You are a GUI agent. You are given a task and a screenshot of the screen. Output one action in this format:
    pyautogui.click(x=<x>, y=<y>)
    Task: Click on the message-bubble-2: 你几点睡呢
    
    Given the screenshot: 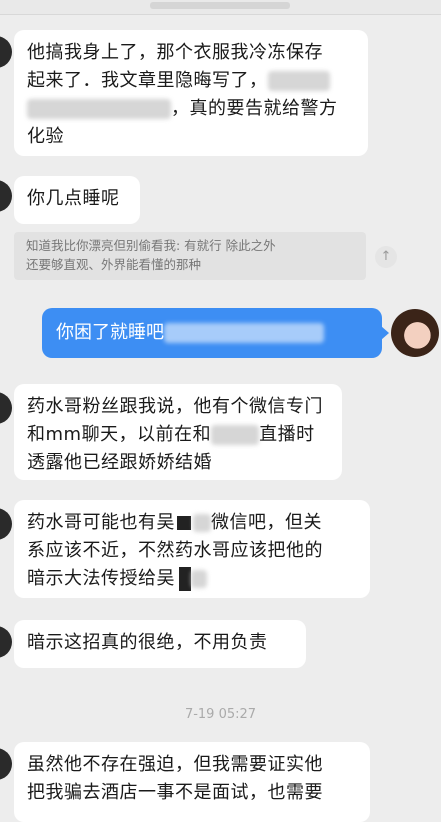 What is the action you would take?
    pyautogui.click(x=77, y=200)
    